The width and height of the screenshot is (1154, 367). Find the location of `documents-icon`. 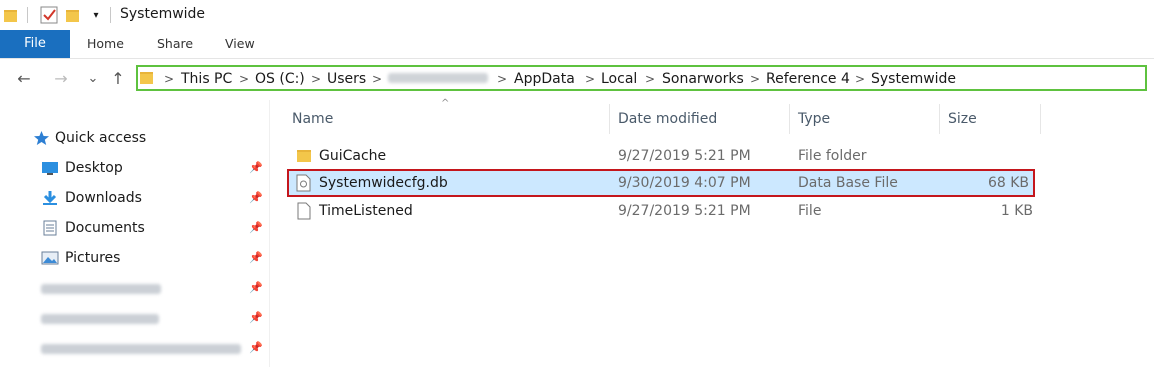

documents-icon is located at coordinates (50, 228).